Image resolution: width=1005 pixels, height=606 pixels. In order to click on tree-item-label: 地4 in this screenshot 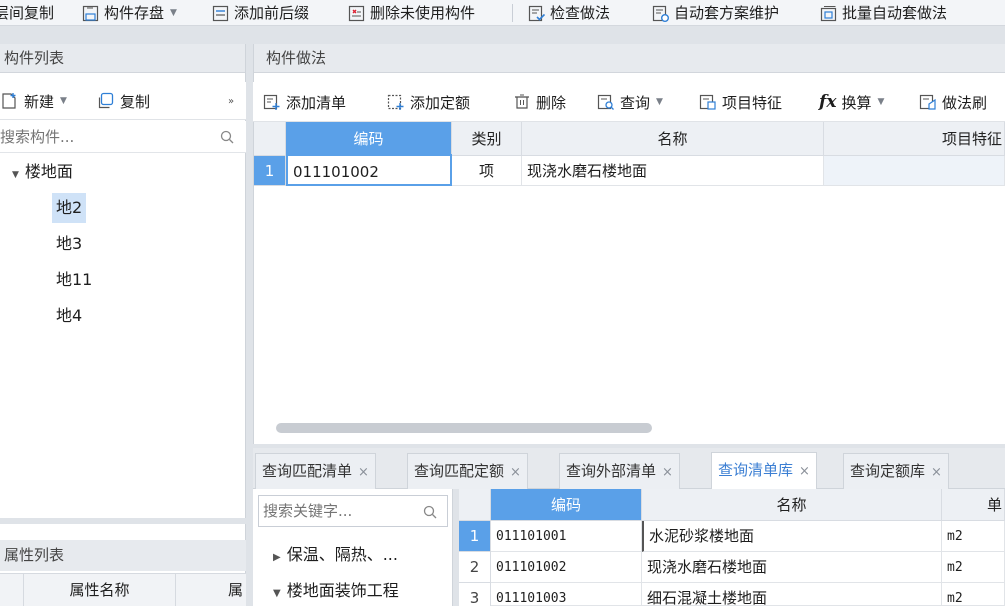, I will do `click(69, 315)`.